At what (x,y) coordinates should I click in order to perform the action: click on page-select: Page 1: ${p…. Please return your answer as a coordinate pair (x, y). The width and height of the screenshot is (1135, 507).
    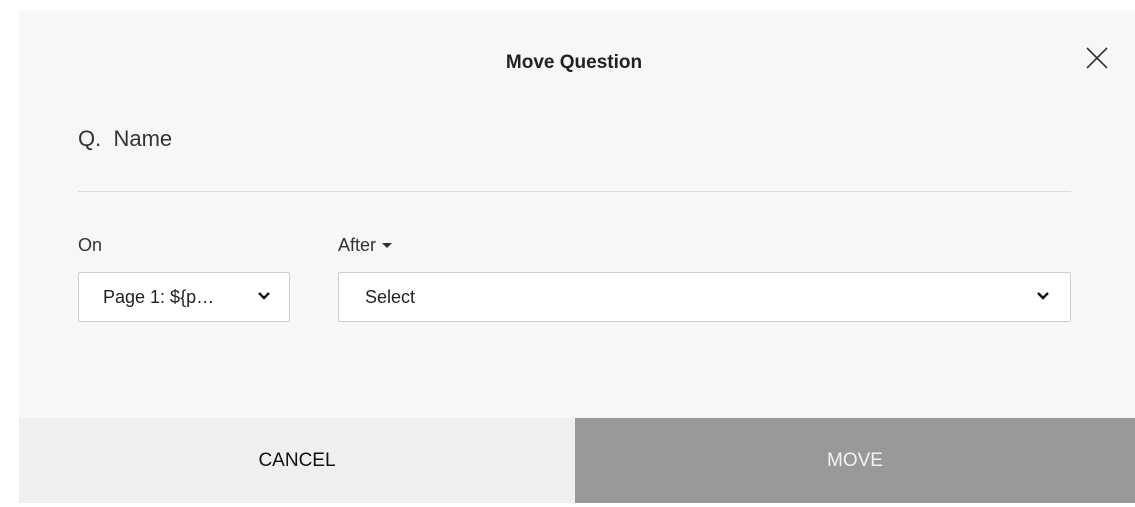
    Looking at the image, I should click on (184, 297).